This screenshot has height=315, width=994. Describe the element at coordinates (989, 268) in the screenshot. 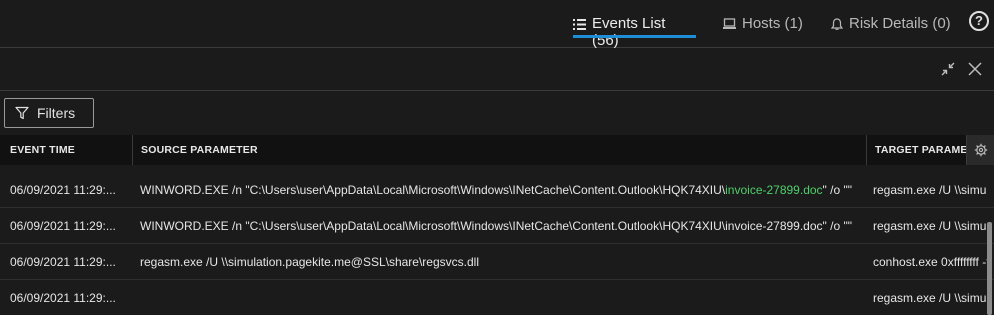

I see `table-scrollbar` at that location.